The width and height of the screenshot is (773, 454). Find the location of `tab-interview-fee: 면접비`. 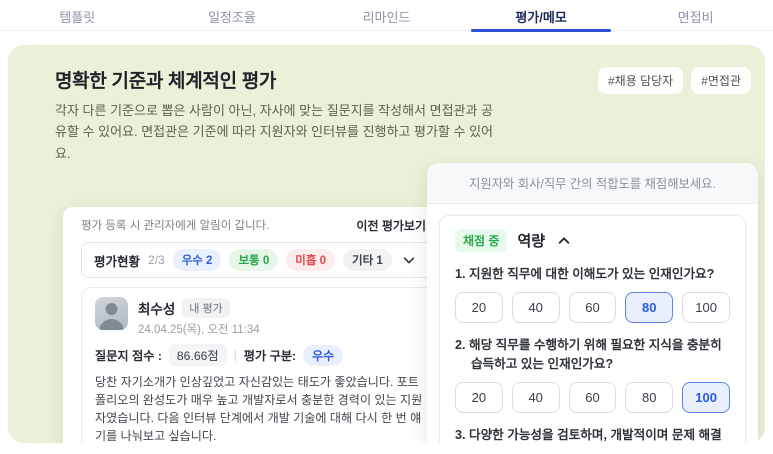

tab-interview-fee: 면접비 is located at coordinates (695, 15).